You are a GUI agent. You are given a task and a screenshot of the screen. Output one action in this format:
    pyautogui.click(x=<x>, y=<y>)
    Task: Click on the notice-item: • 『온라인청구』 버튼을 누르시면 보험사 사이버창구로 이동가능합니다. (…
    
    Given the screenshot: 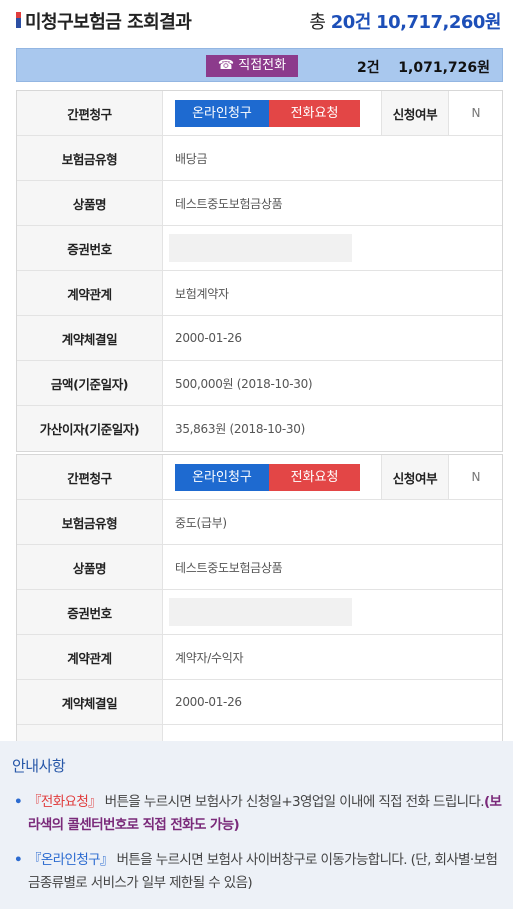 What is the action you would take?
    pyautogui.click(x=259, y=872)
    